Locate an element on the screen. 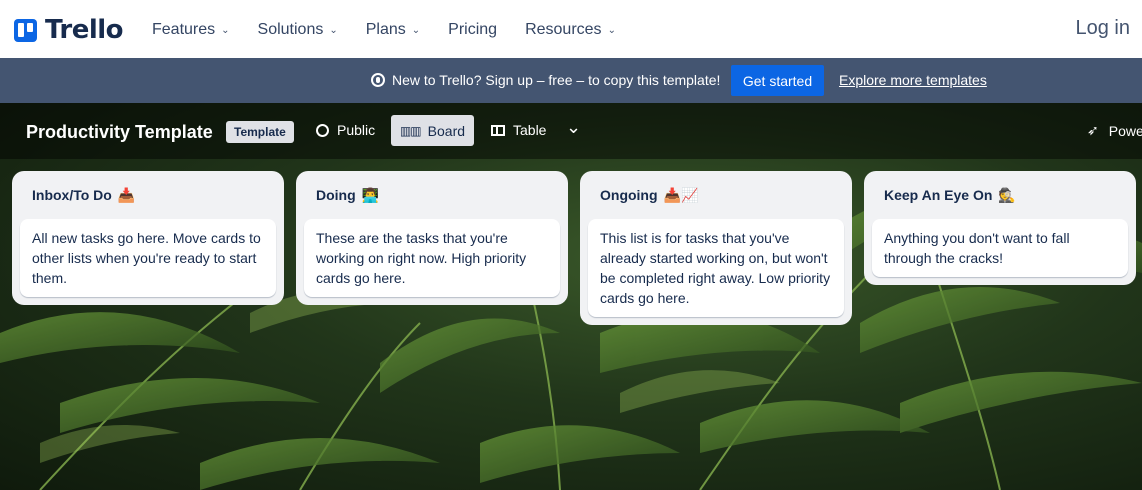 This screenshot has height=490, width=1142. board-view-button: ▥▥ Board is located at coordinates (432, 130).